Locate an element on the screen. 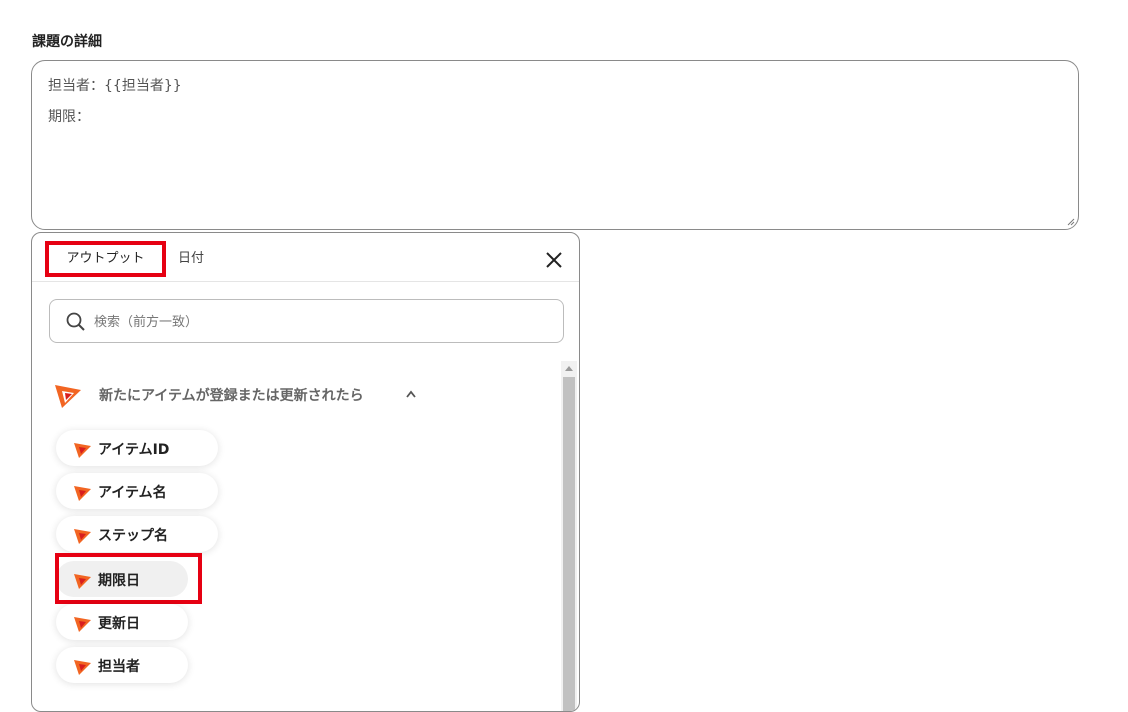 Image resolution: width=1128 pixels, height=712 pixels. trigger-group-header: 新たにアイテムが登録または更新されたら is located at coordinates (254, 394).